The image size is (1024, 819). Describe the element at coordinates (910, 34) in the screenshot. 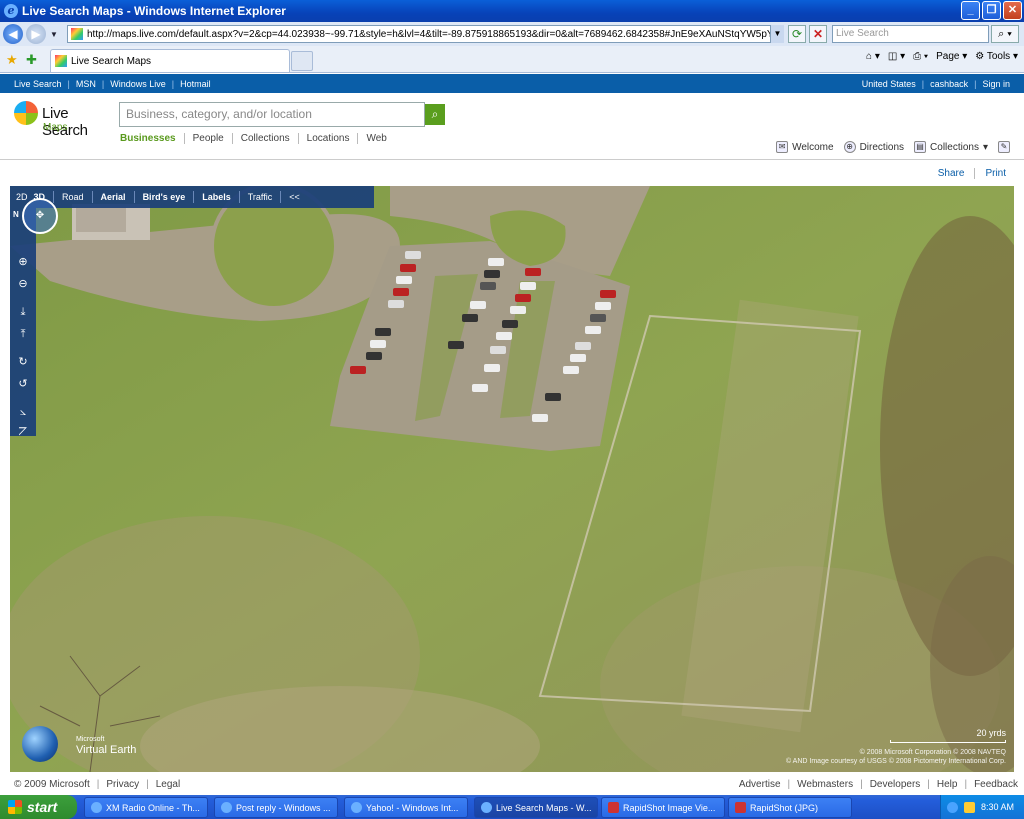

I see `live-search-input: Live Search` at that location.